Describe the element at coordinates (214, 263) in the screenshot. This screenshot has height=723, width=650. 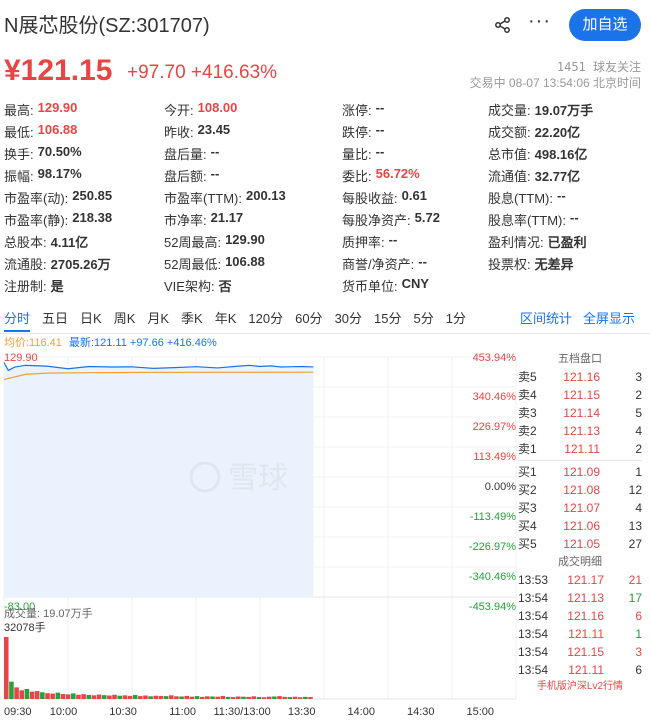
I see `stat-item: 52周最低: 106.88` at that location.